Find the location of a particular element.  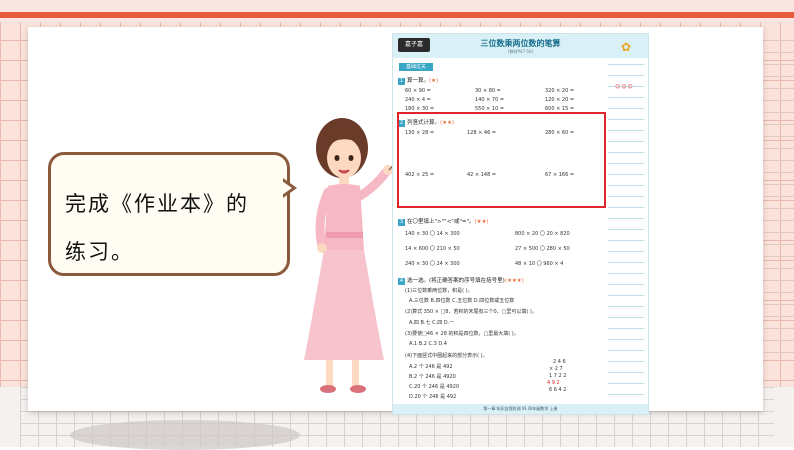

section-1-label: 算一算。 is located at coordinates (418, 81).